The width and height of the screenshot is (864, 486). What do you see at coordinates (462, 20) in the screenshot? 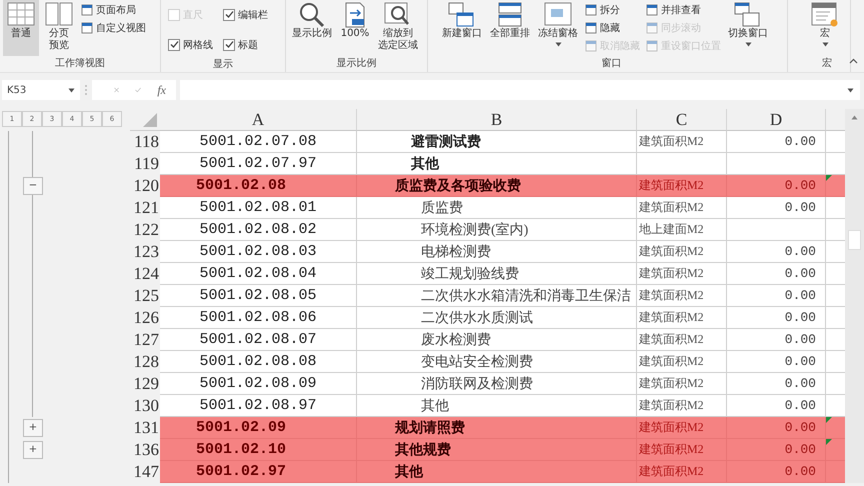
I see `ribbon-button: 新建窗口` at bounding box center [462, 20].